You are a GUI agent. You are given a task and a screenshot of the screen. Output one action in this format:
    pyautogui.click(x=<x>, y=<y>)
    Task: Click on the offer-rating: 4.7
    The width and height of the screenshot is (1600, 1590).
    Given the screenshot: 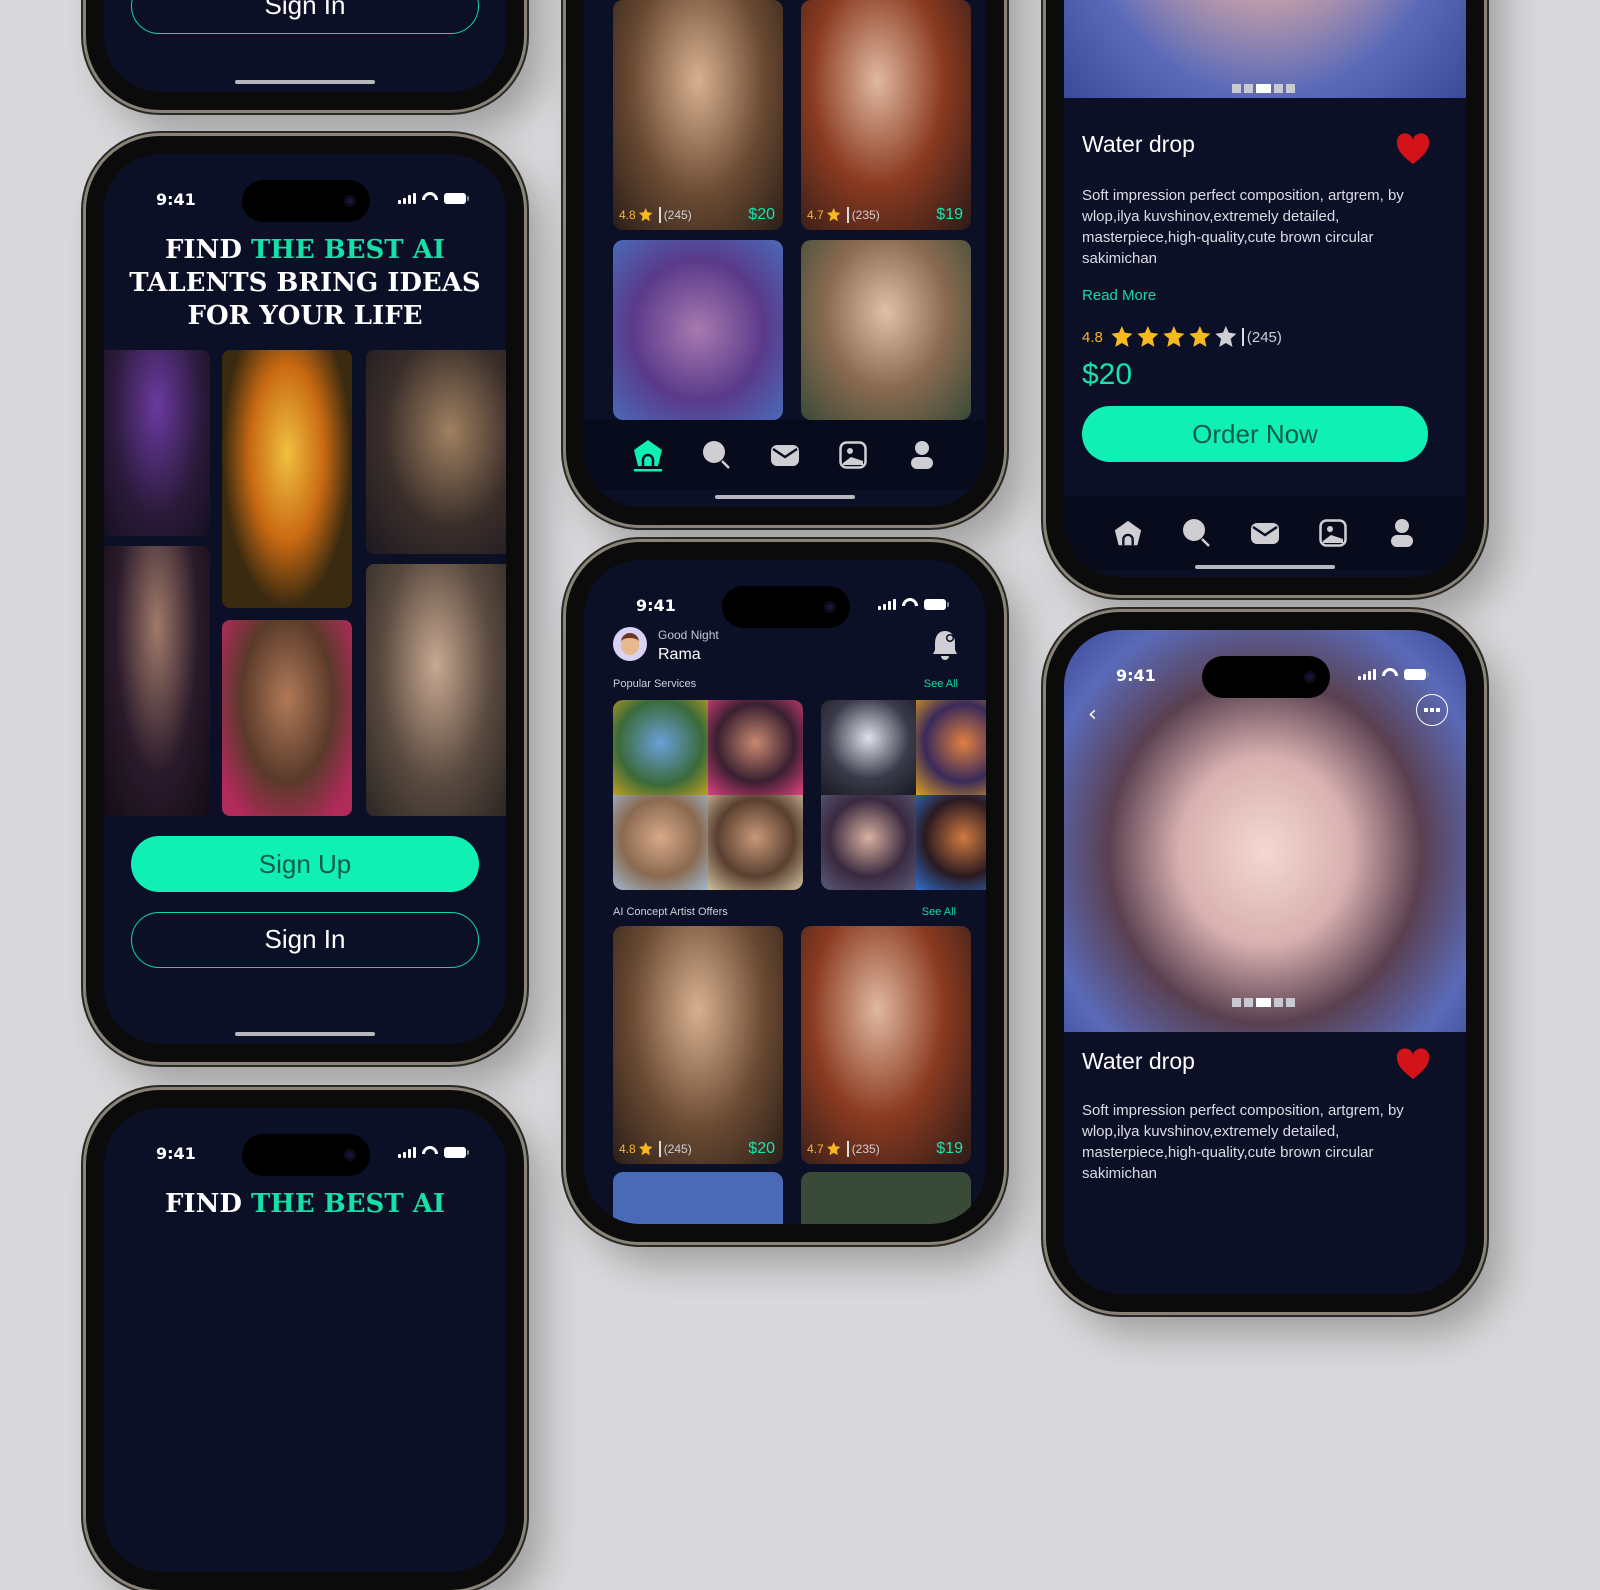 What is the action you would take?
    pyautogui.click(x=815, y=1149)
    